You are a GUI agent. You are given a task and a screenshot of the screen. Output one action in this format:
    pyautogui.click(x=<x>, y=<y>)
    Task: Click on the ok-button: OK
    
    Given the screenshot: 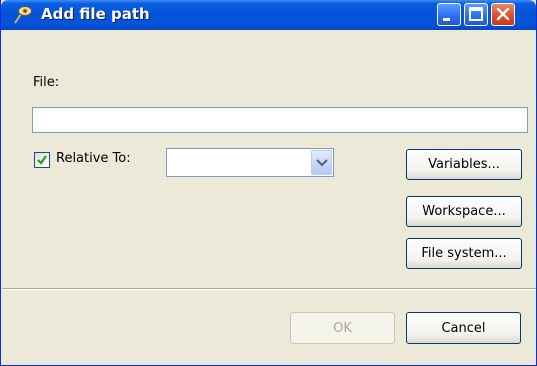 What is the action you would take?
    pyautogui.click(x=342, y=328)
    